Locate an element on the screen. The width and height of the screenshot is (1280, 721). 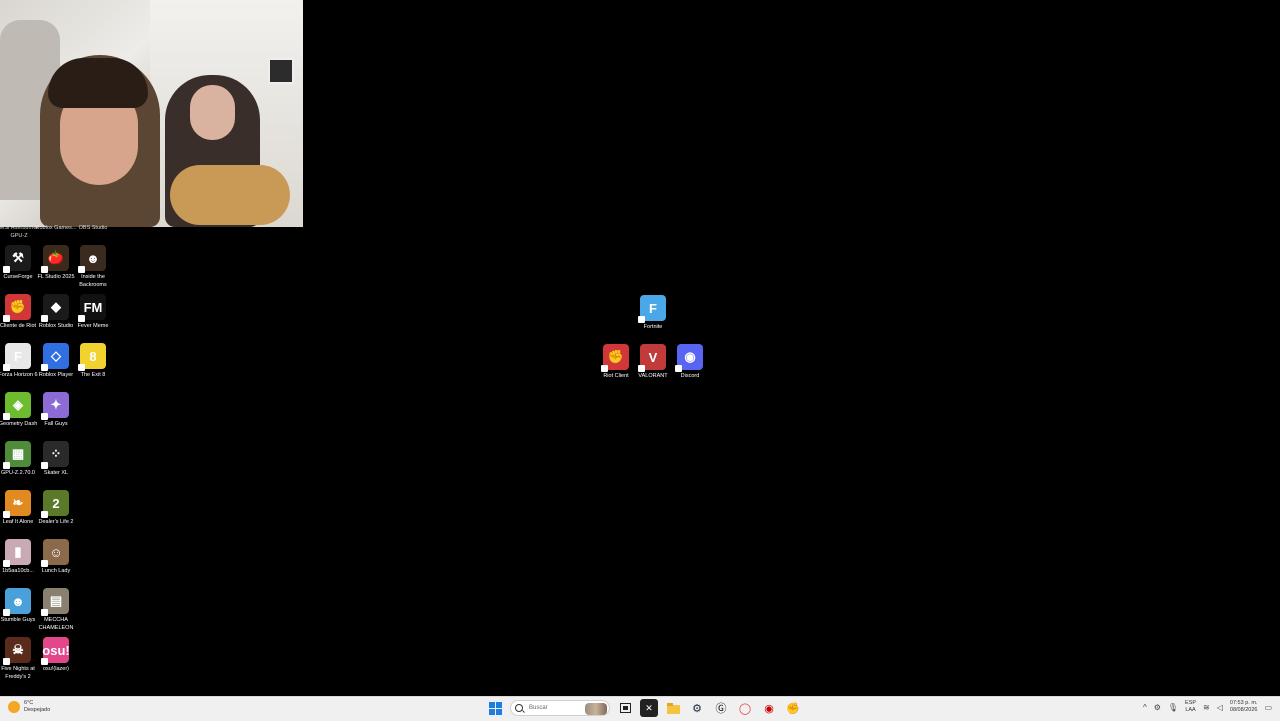
desktop-shortcut: F Forza Horizon 6 is located at coordinates (19, 361).